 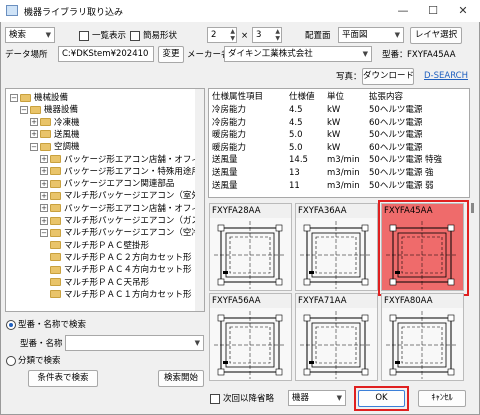 What do you see at coordinates (336, 247) in the screenshot?
I see `model-thumbnail: FXYFA36AA` at bounding box center [336, 247].